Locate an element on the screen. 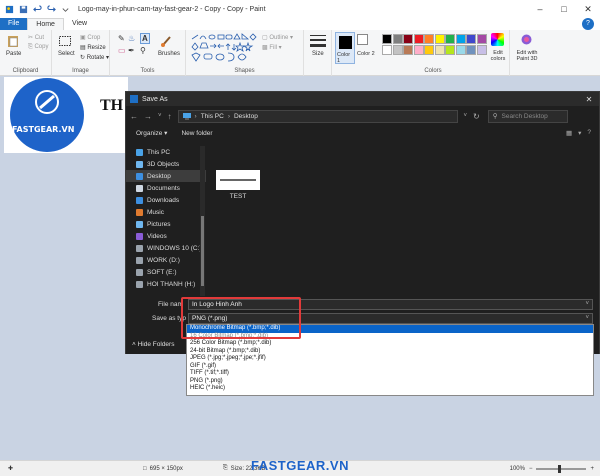 The image size is (600, 476). cut-button: ✂ Cut is located at coordinates (36, 37).